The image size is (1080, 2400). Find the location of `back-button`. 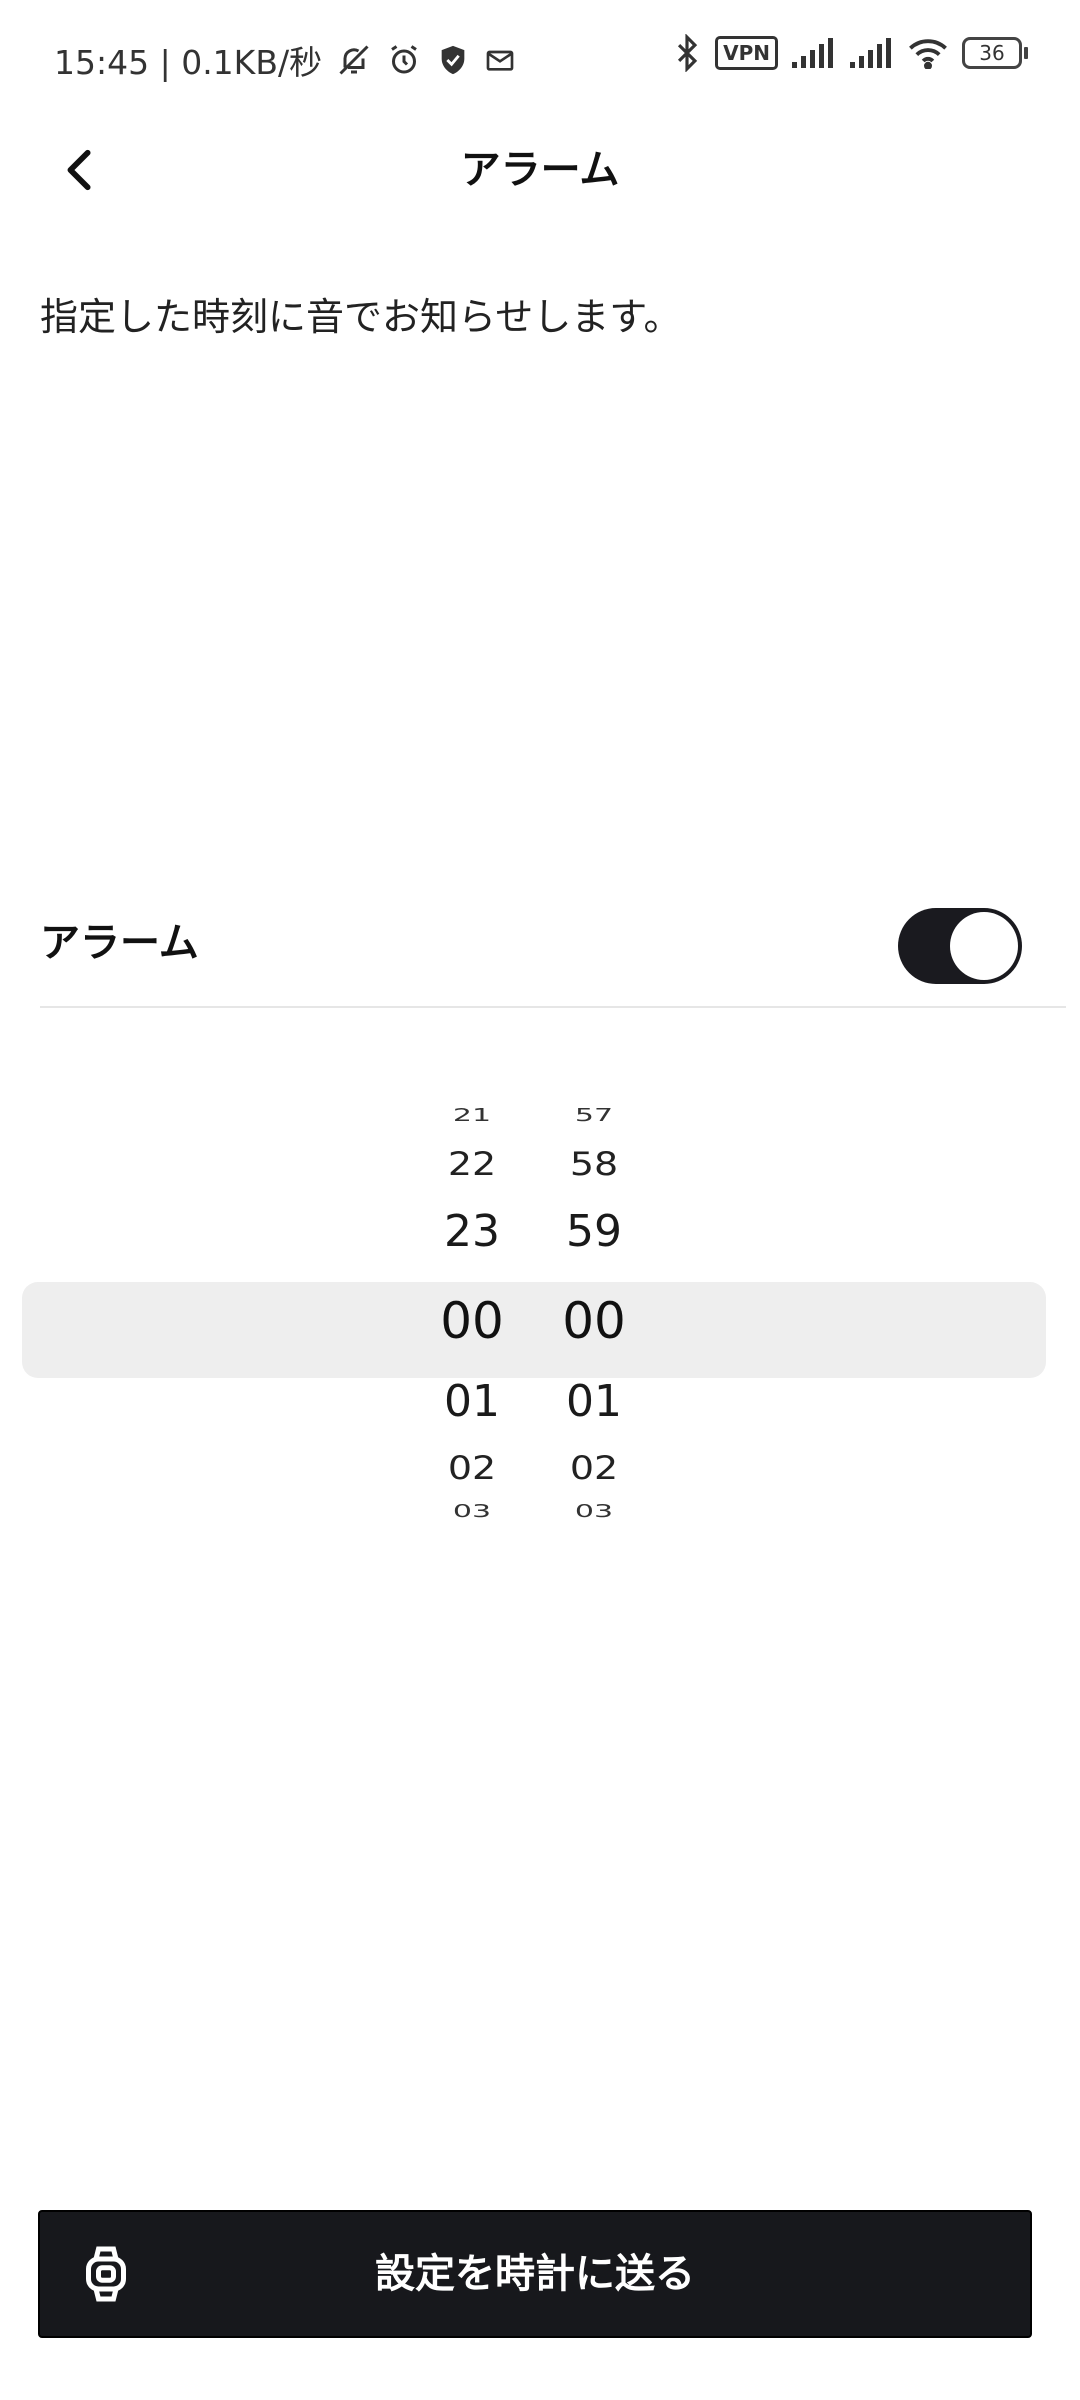

back-button is located at coordinates (80, 170).